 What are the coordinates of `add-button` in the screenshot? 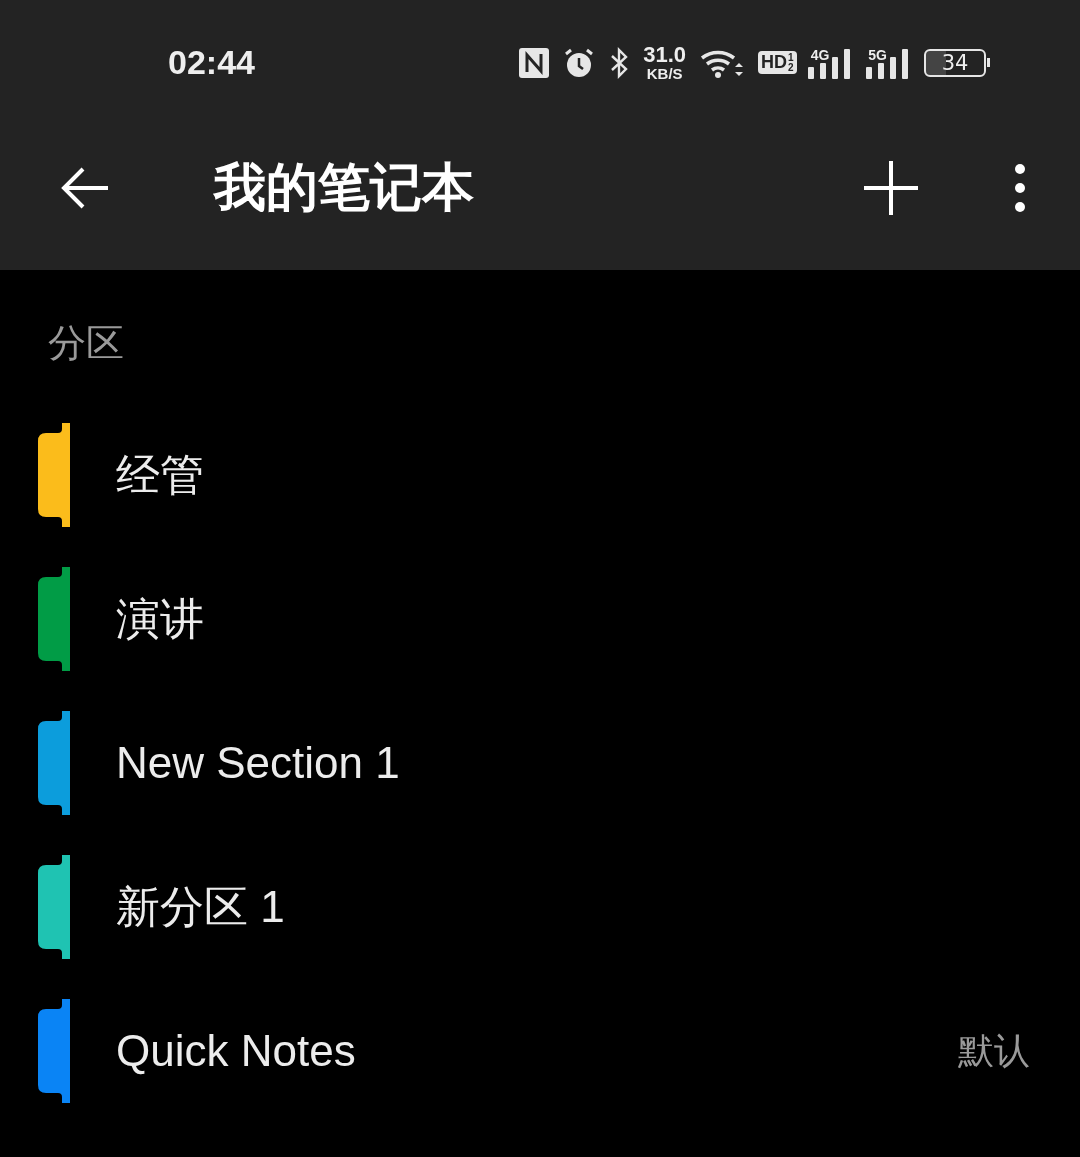 It's located at (891, 187).